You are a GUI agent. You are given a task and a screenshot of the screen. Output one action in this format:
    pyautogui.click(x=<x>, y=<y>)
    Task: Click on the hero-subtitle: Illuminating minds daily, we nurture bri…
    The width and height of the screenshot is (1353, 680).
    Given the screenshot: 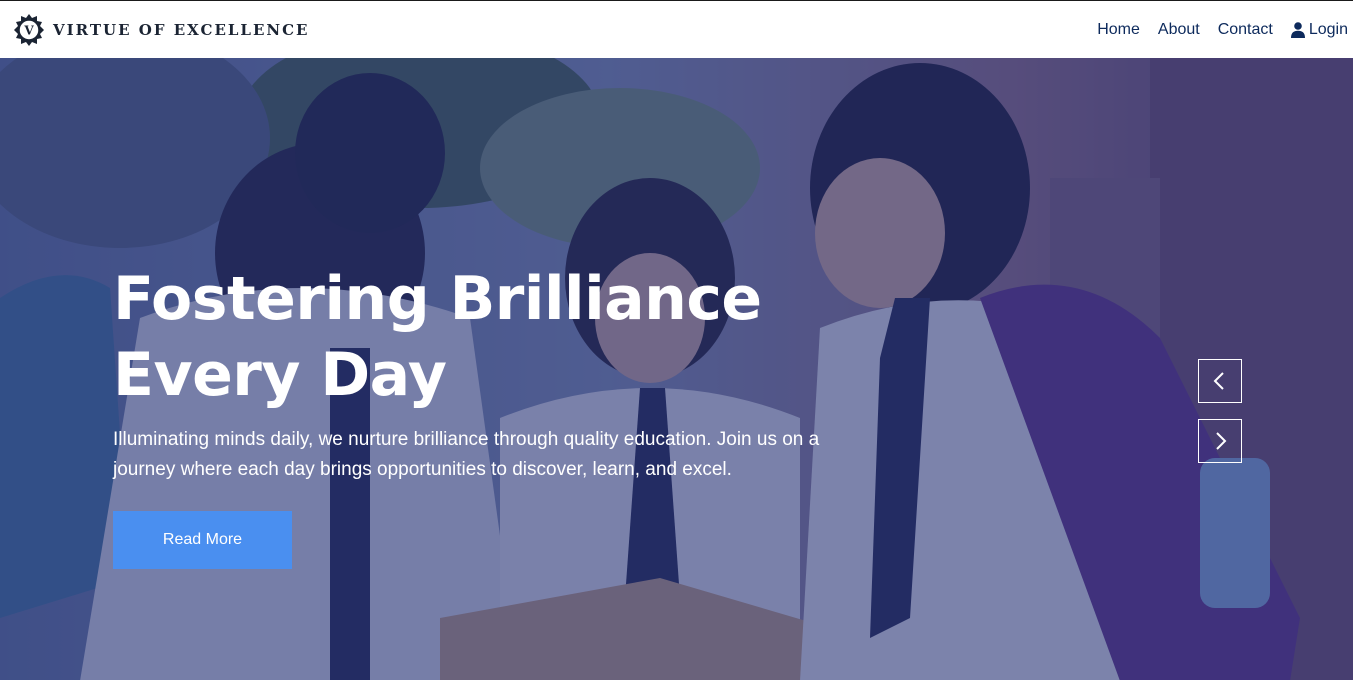 What is the action you would take?
    pyautogui.click(x=466, y=454)
    